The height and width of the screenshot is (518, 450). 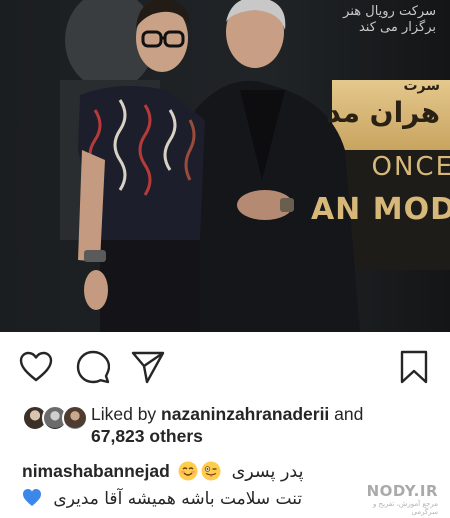 What do you see at coordinates (147, 436) in the screenshot?
I see `likes-others-link: 67,823 others` at bounding box center [147, 436].